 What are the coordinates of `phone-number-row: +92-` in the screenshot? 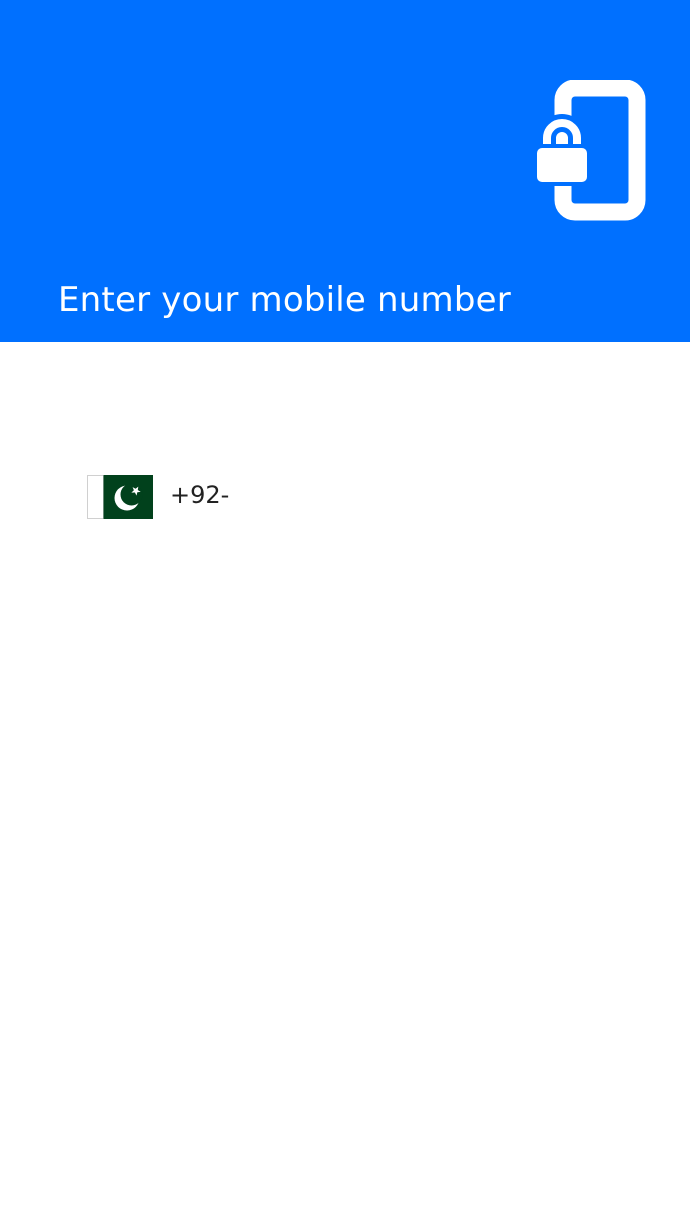 It's located at (158, 497).